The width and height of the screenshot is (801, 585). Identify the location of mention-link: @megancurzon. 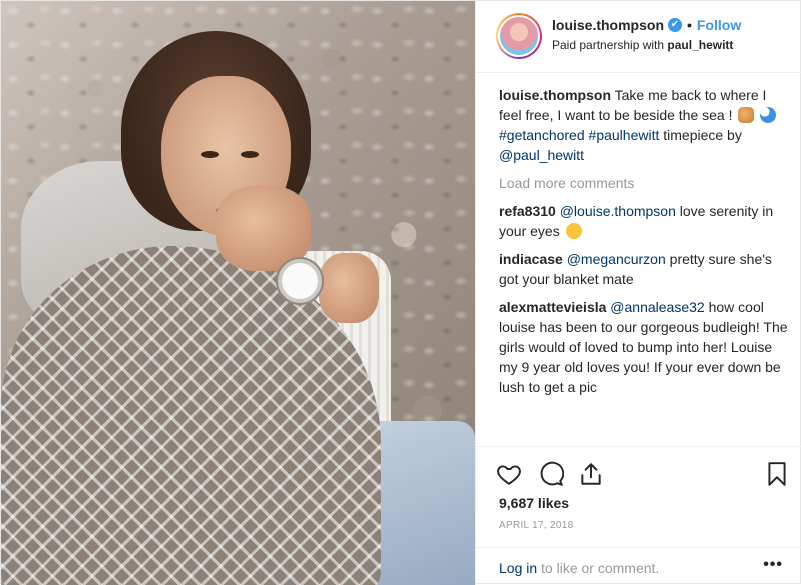
(616, 259).